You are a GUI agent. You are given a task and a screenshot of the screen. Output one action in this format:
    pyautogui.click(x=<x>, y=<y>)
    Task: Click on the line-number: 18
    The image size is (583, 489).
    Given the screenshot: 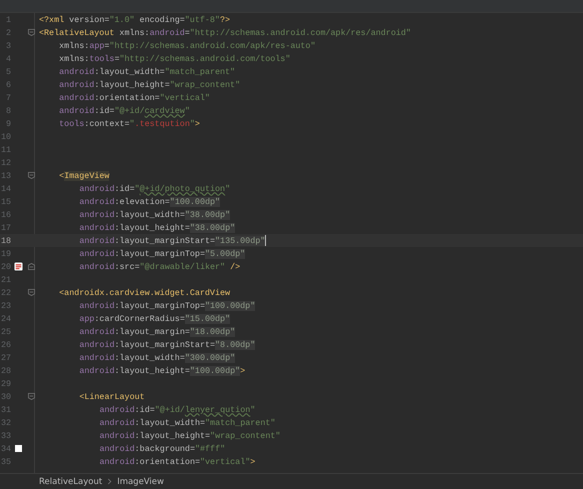 What is the action you would take?
    pyautogui.click(x=5, y=241)
    